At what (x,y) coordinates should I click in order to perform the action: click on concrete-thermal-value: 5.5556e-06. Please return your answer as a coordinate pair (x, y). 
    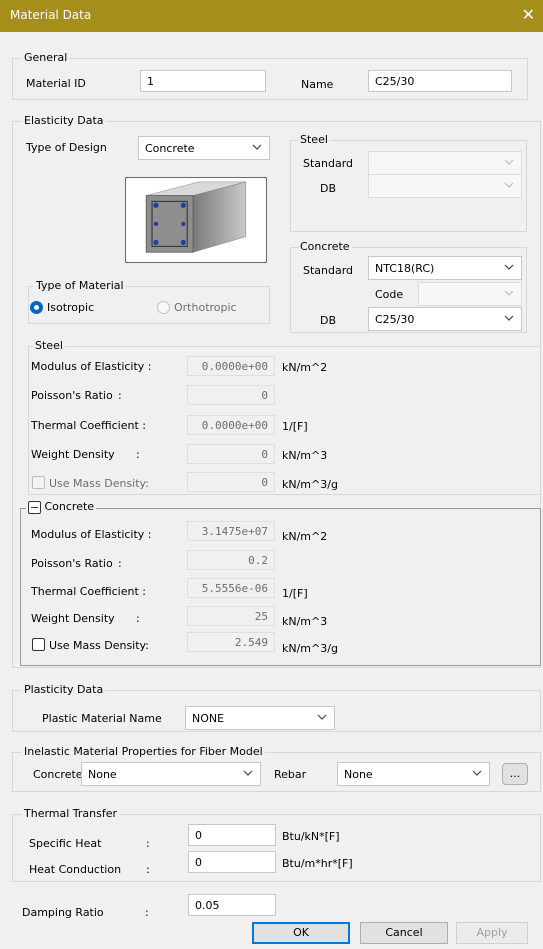
    Looking at the image, I should click on (231, 588).